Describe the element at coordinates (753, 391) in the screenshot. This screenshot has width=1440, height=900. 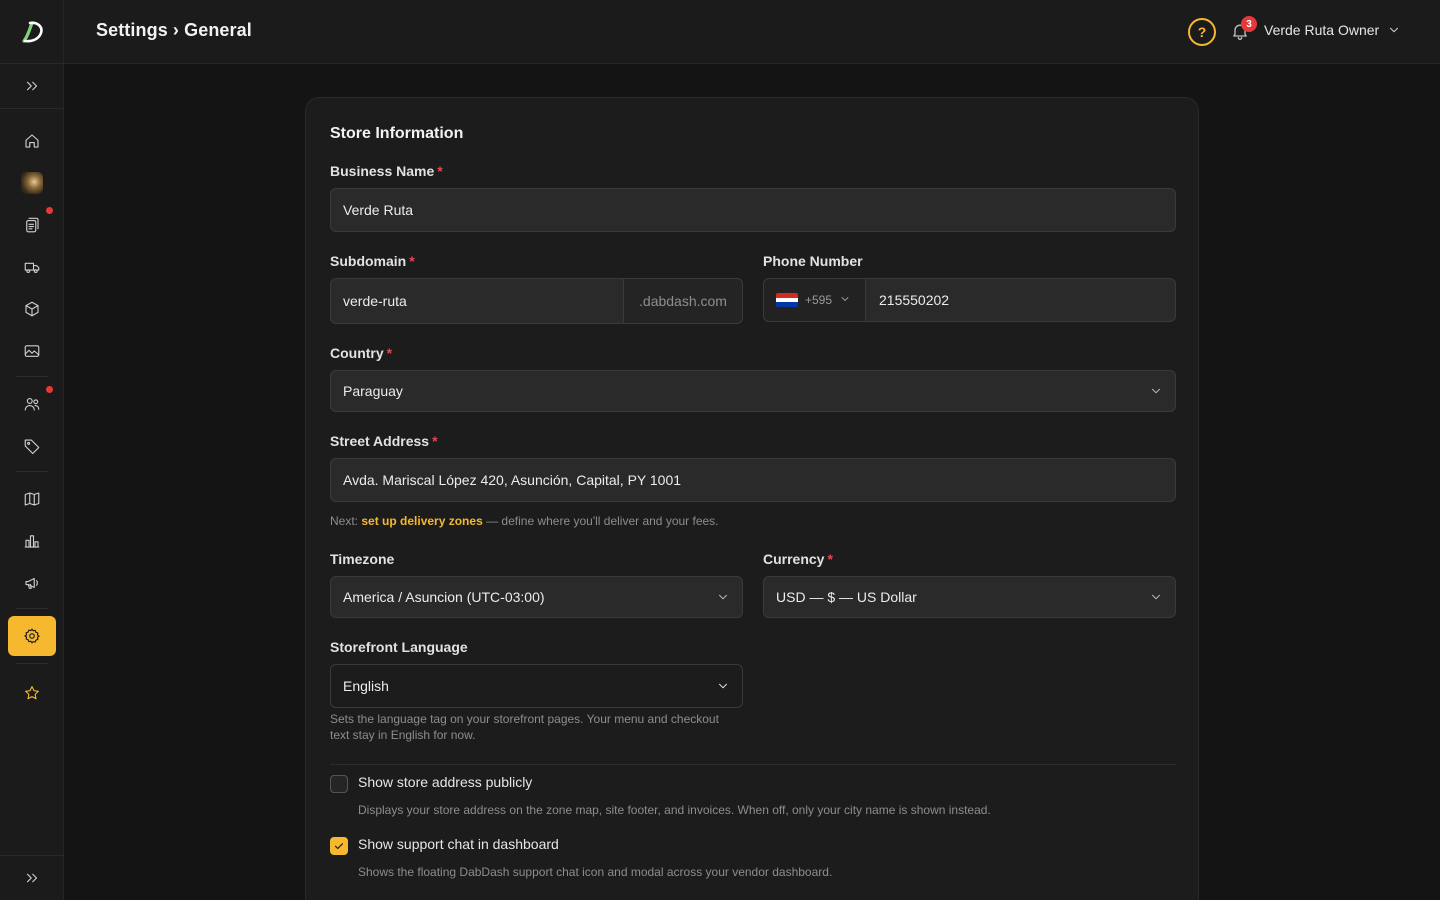
I see `country-select: Paraguay` at that location.